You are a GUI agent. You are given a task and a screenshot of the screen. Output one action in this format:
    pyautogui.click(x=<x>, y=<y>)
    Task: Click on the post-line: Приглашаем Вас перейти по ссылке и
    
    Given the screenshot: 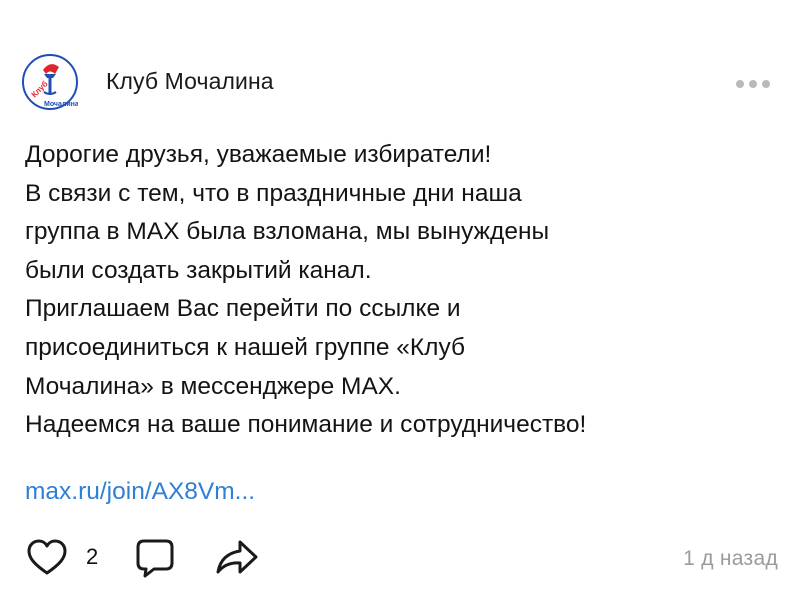 What is the action you would take?
    pyautogui.click(x=243, y=309)
    